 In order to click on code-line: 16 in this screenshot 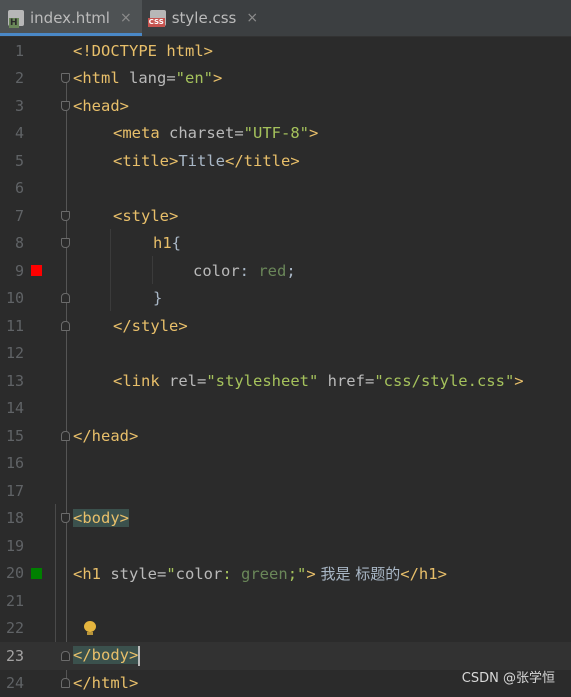, I will do `click(285, 464)`.